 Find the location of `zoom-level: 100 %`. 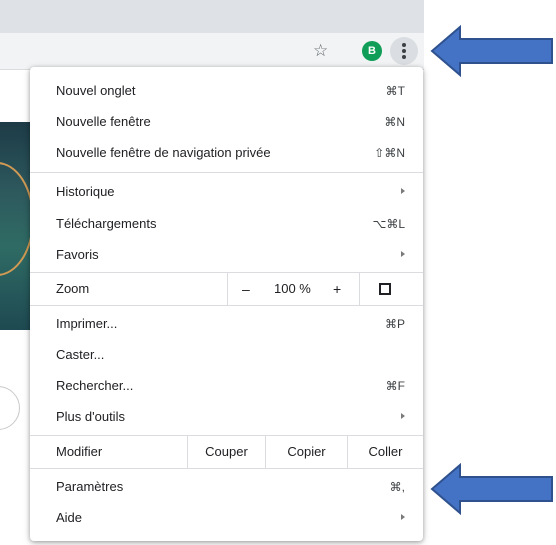

zoom-level: 100 % is located at coordinates (292, 288).